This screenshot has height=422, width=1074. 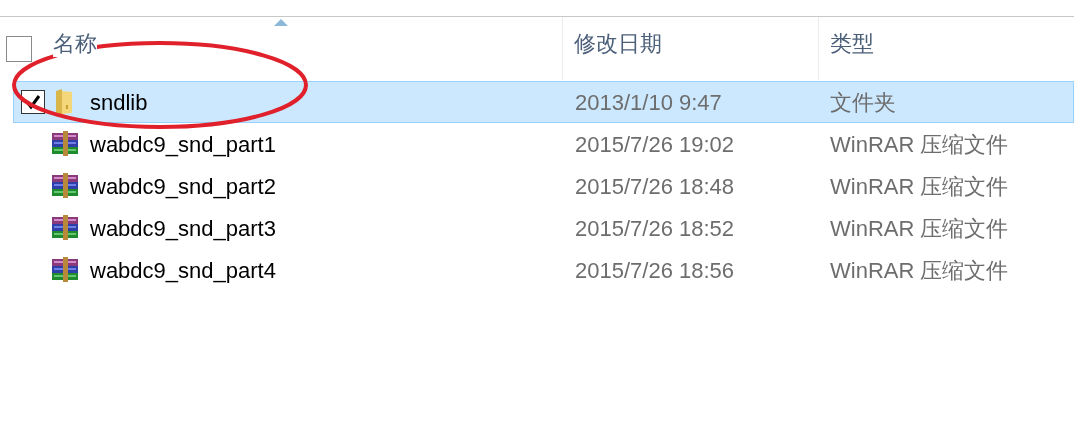 I want to click on modified-date: 2015/7/26 18:48, so click(x=655, y=186).